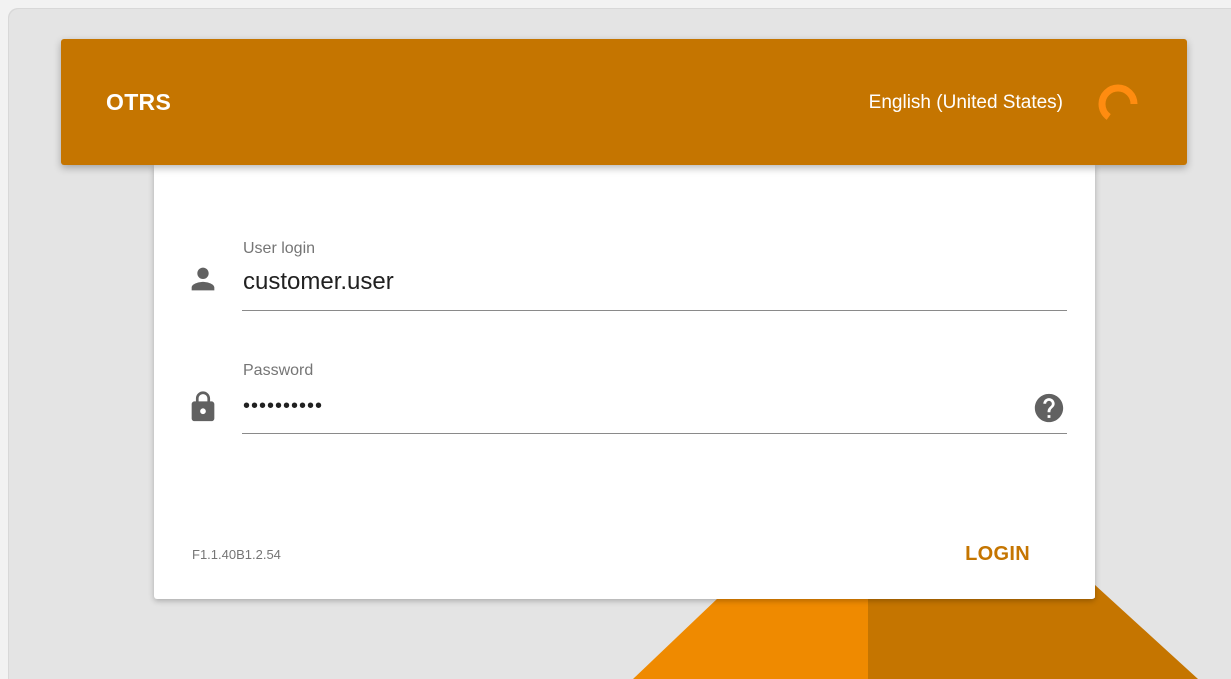 This screenshot has width=1231, height=679. I want to click on user-login-label: User login, so click(279, 248).